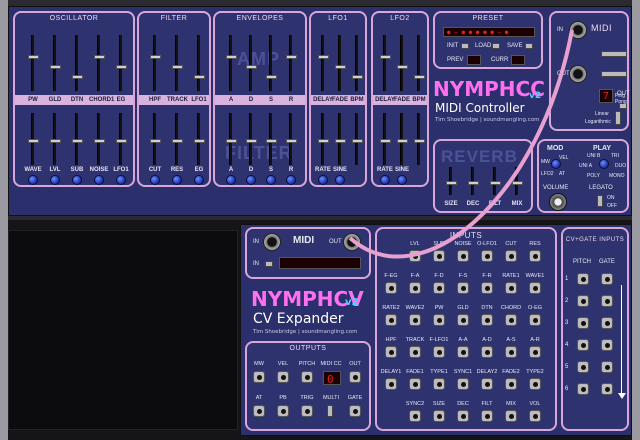  What do you see at coordinates (419, 77) in the screenshot?
I see `lfo2-top-slider-thumb` at bounding box center [419, 77].